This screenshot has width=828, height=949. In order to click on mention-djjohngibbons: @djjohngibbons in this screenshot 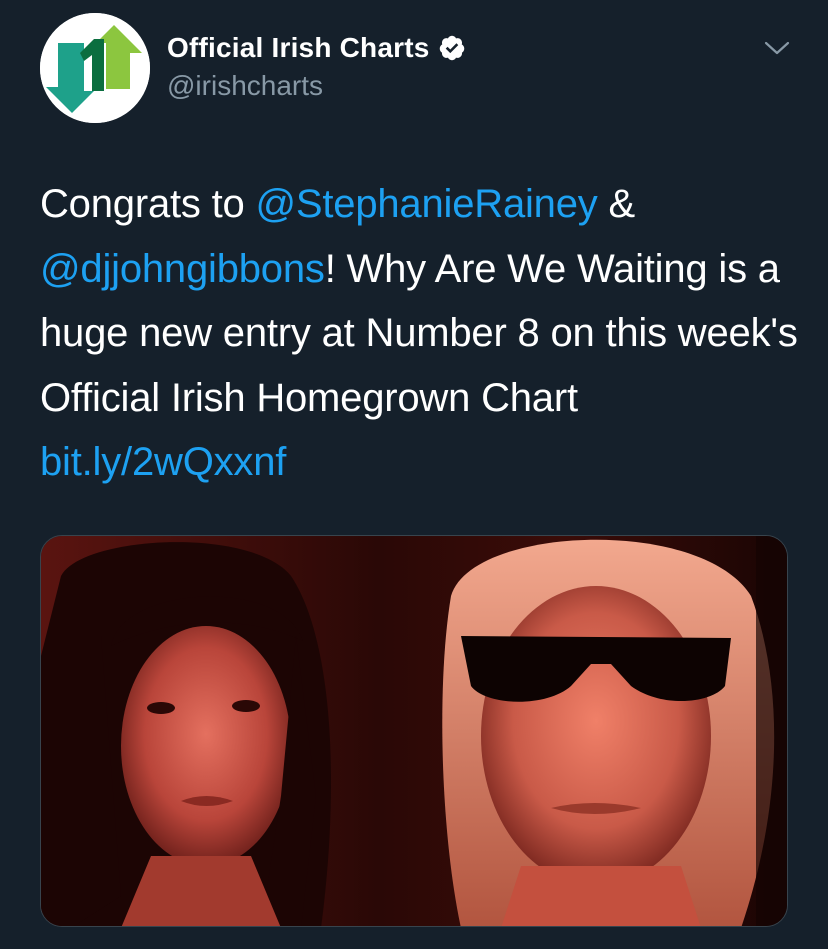, I will do `click(182, 269)`.